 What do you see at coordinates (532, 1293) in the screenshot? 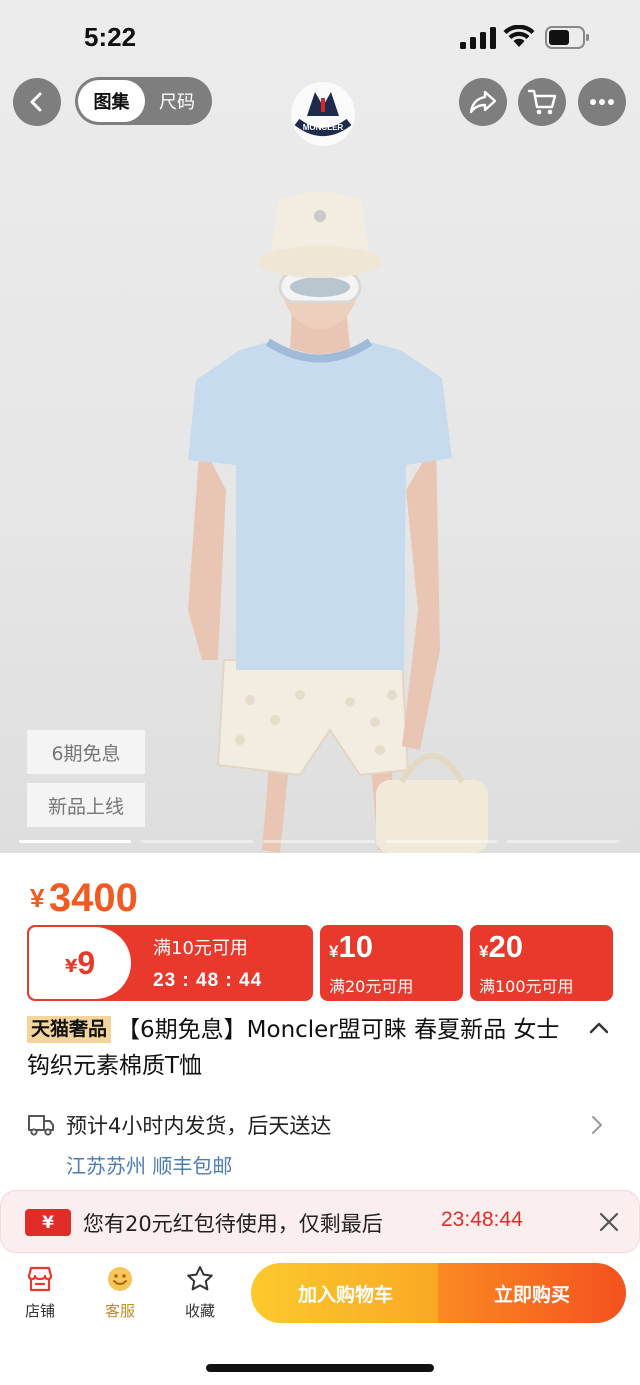
I see `buy-now-button: 立即购买` at bounding box center [532, 1293].